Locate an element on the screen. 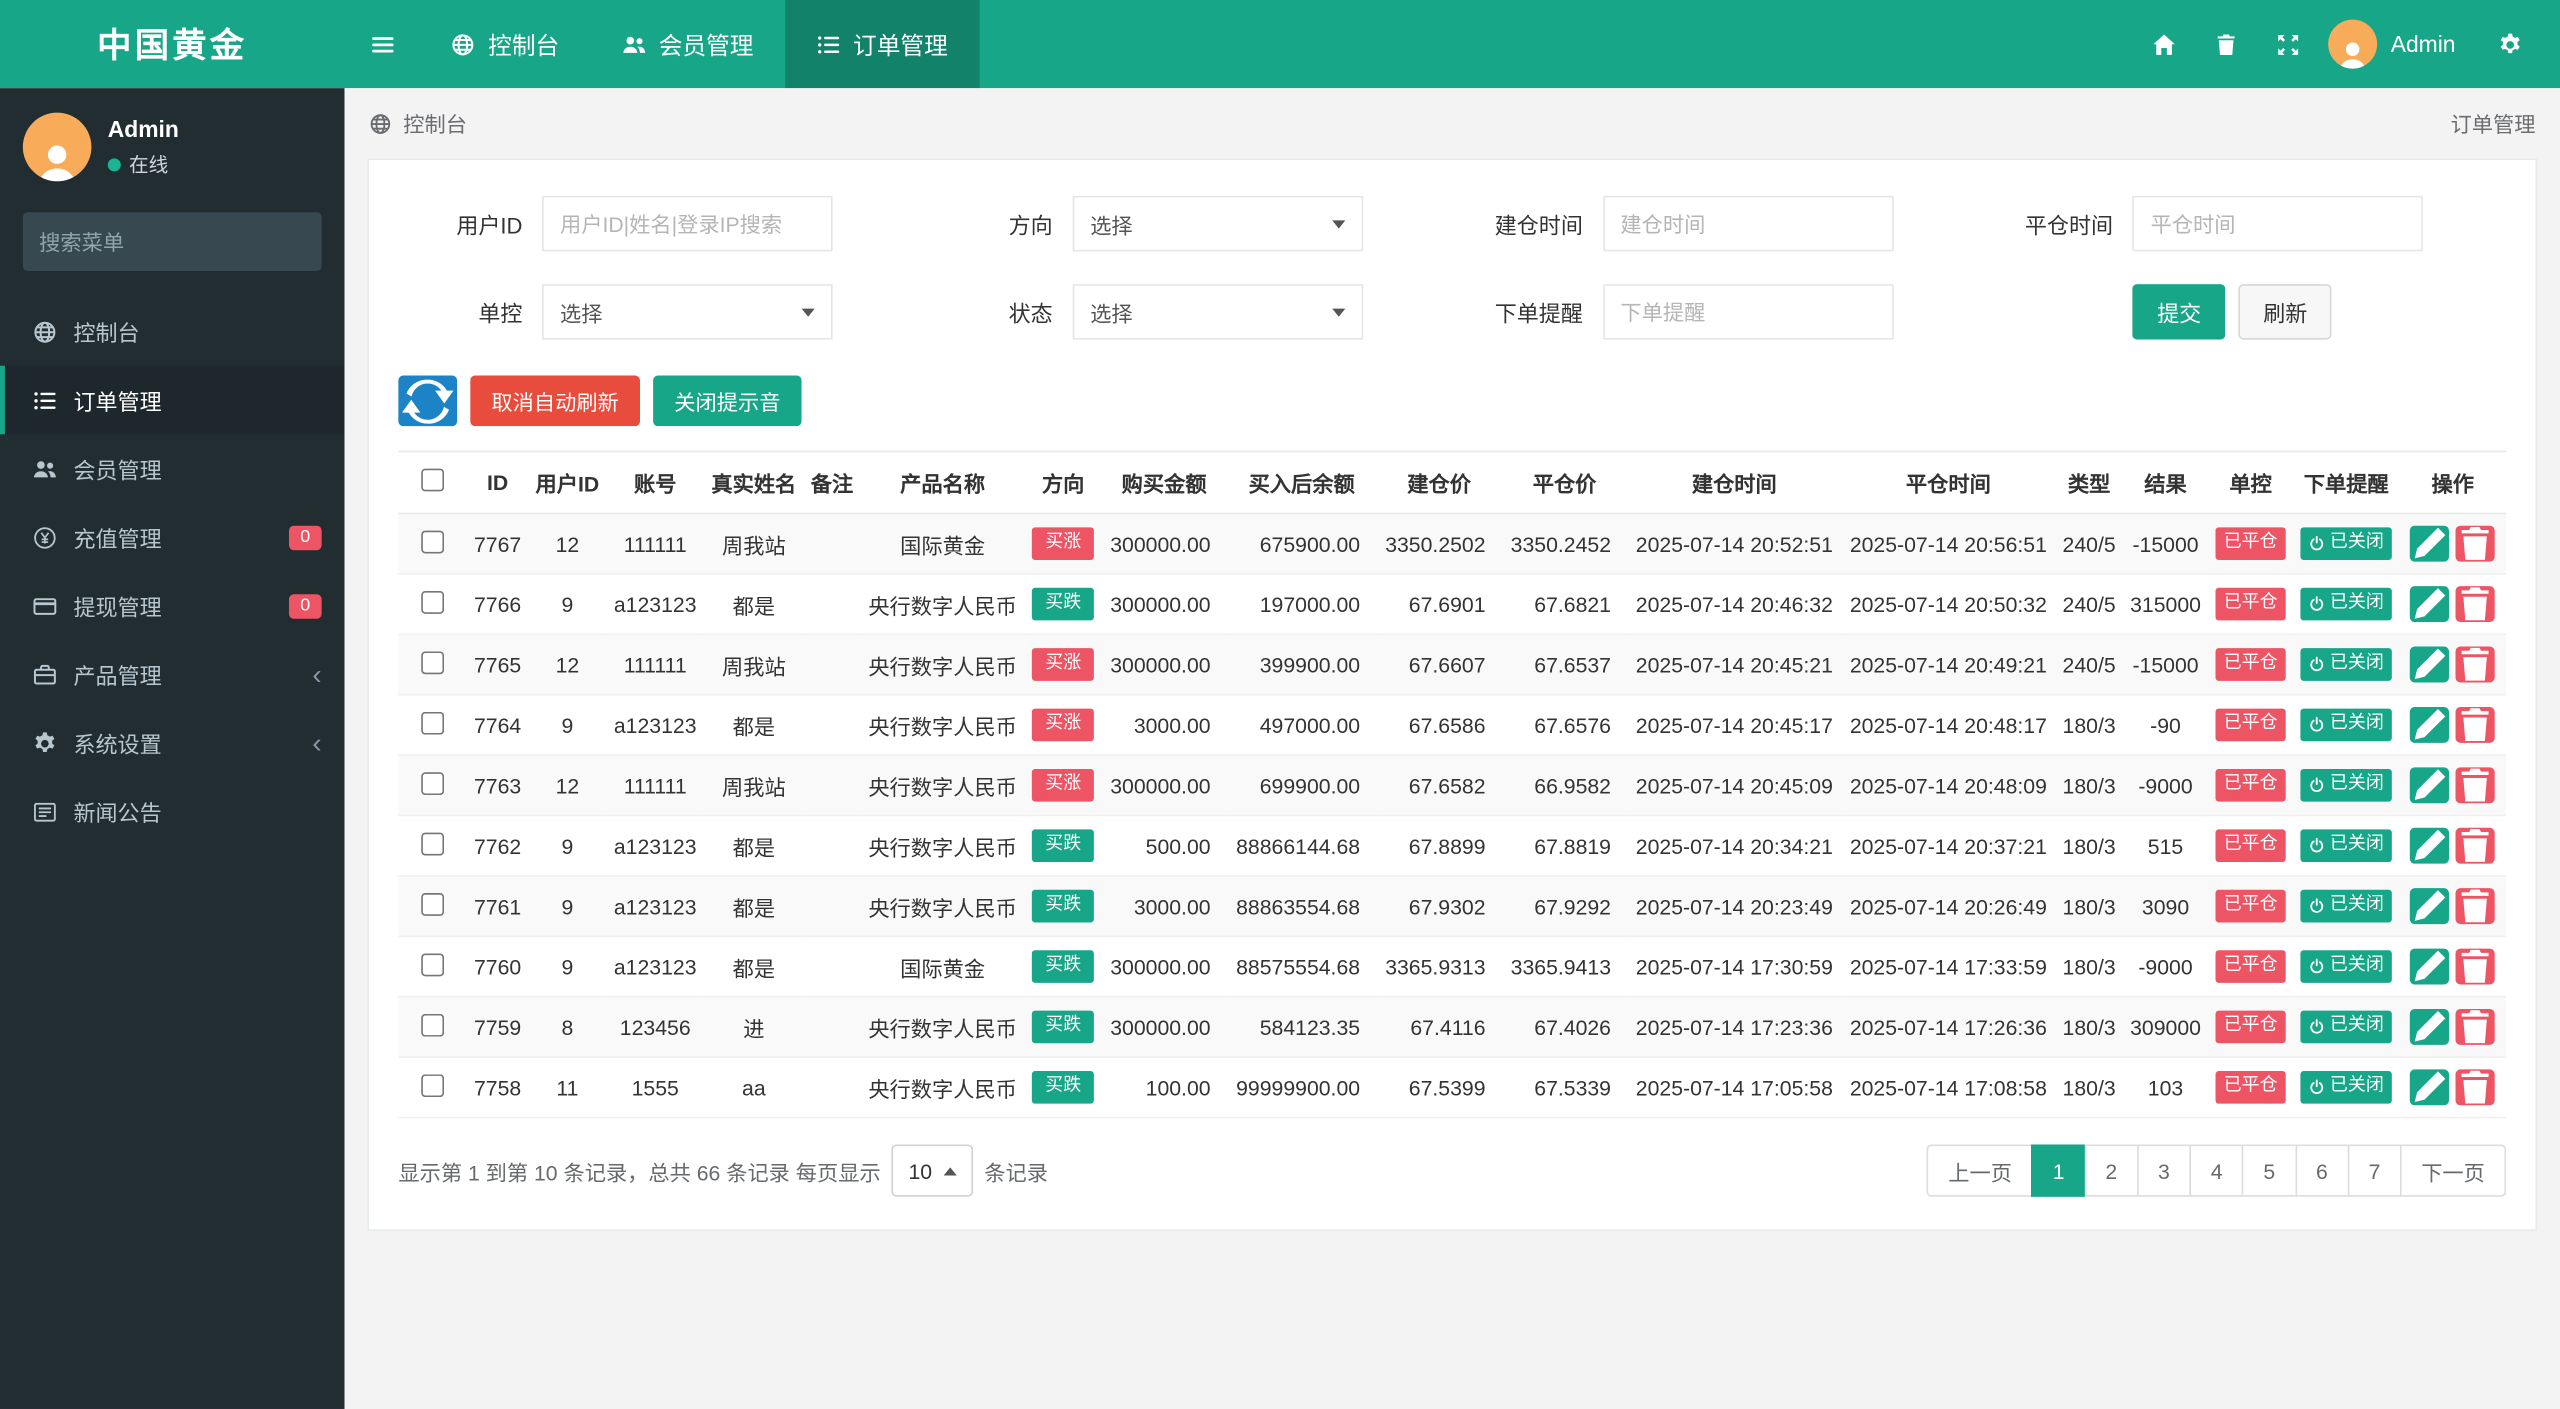  fullscreen-button is located at coordinates (2288, 44).